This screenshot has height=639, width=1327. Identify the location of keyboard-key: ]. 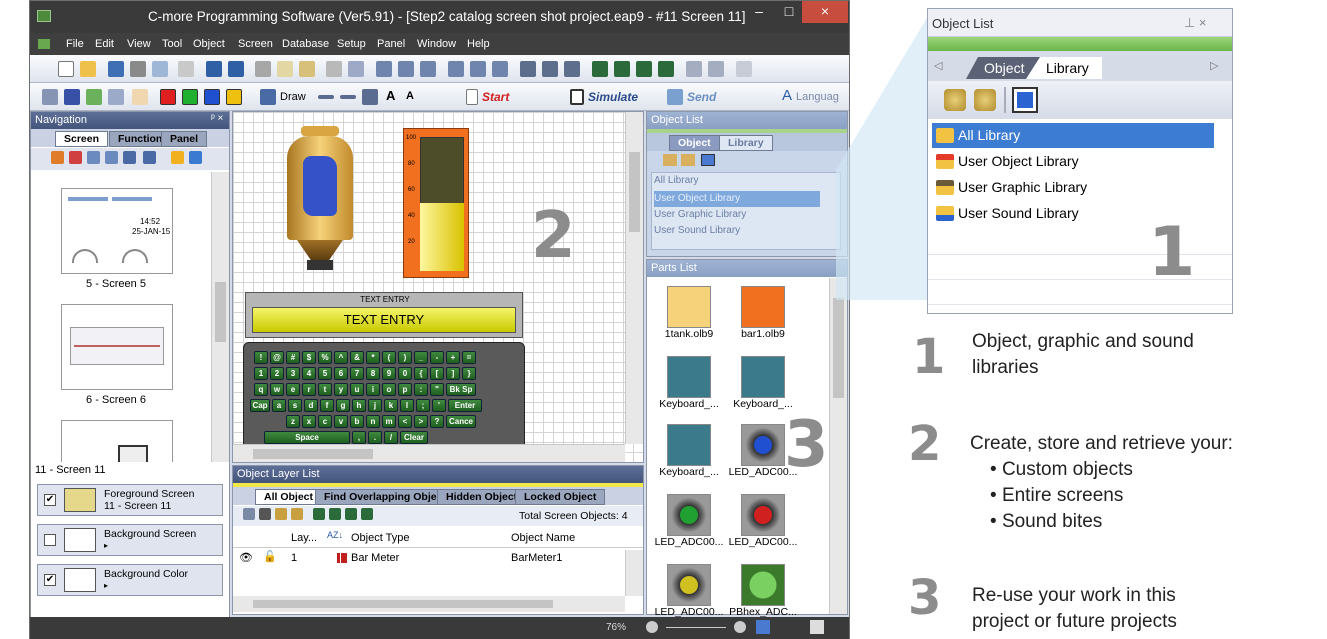
(453, 373).